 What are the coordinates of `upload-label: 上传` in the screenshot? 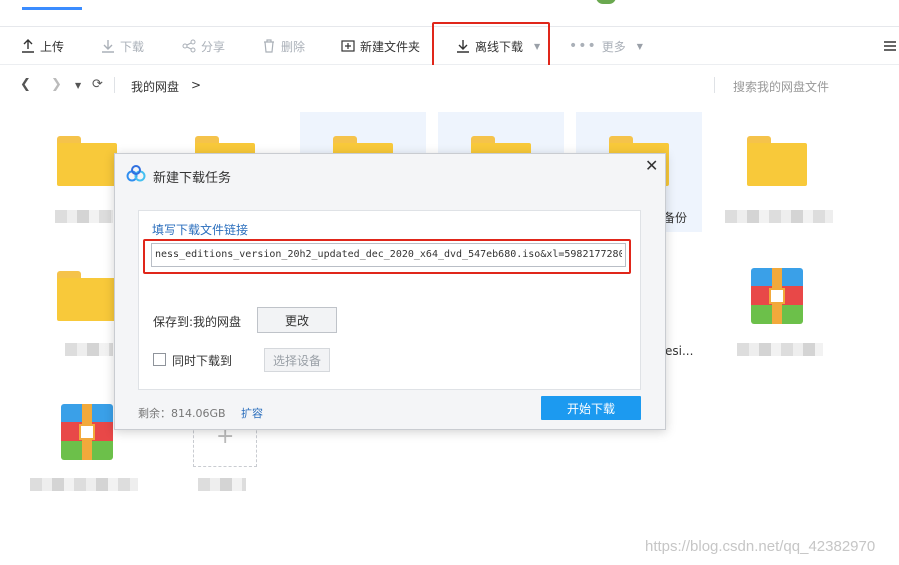 It's located at (52, 46).